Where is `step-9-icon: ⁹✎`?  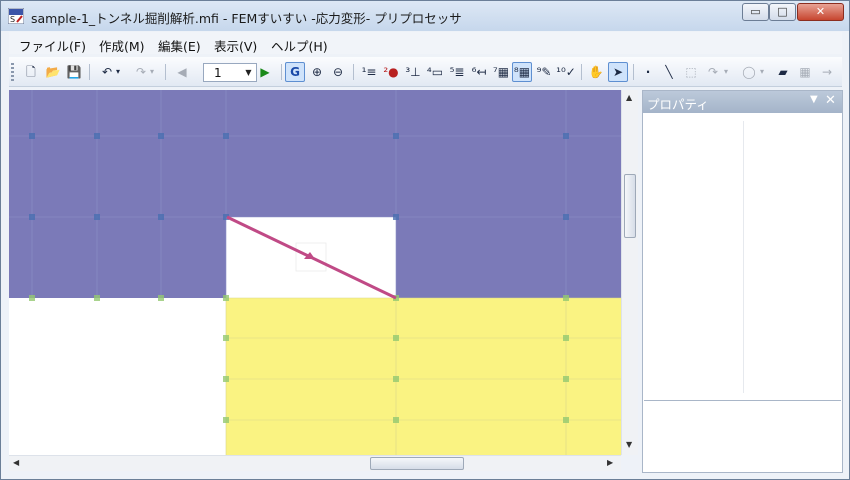 step-9-icon: ⁹✎ is located at coordinates (544, 72).